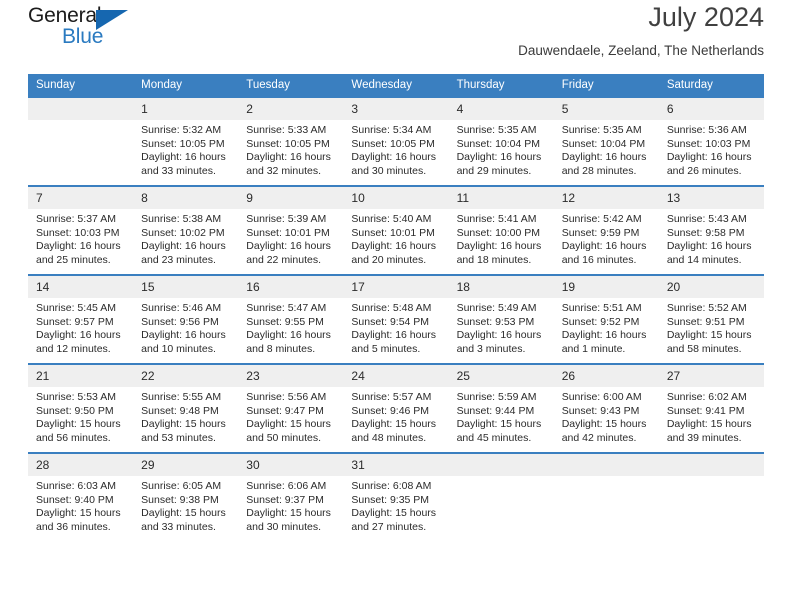 The width and height of the screenshot is (792, 612). I want to click on daylight-text-line2: and 12 minutes., so click(73, 348).